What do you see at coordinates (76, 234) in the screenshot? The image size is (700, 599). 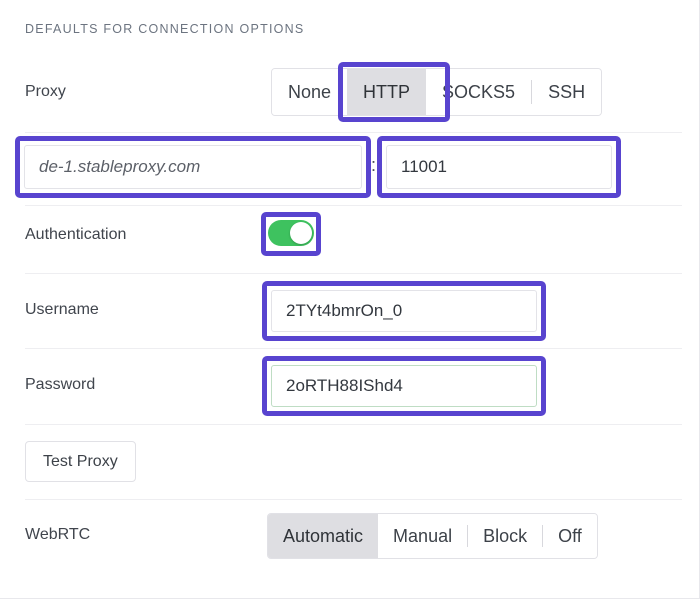 I see `authentication-label: Authentication` at bounding box center [76, 234].